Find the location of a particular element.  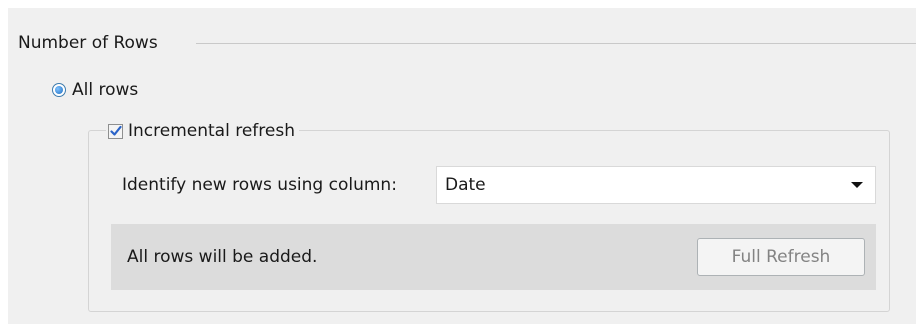

all-rows-radio-option: All rows is located at coordinates (95, 90).